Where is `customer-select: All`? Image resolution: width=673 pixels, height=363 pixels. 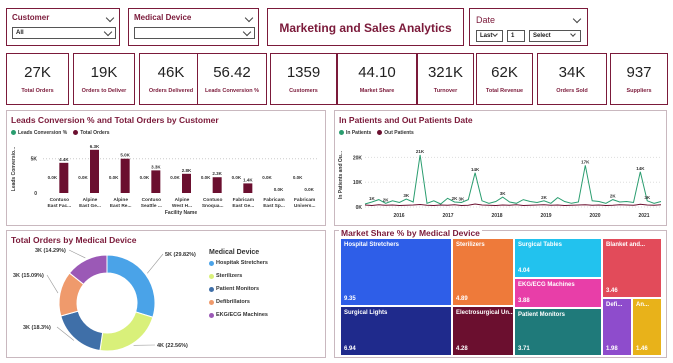 customer-select: All is located at coordinates (64, 33).